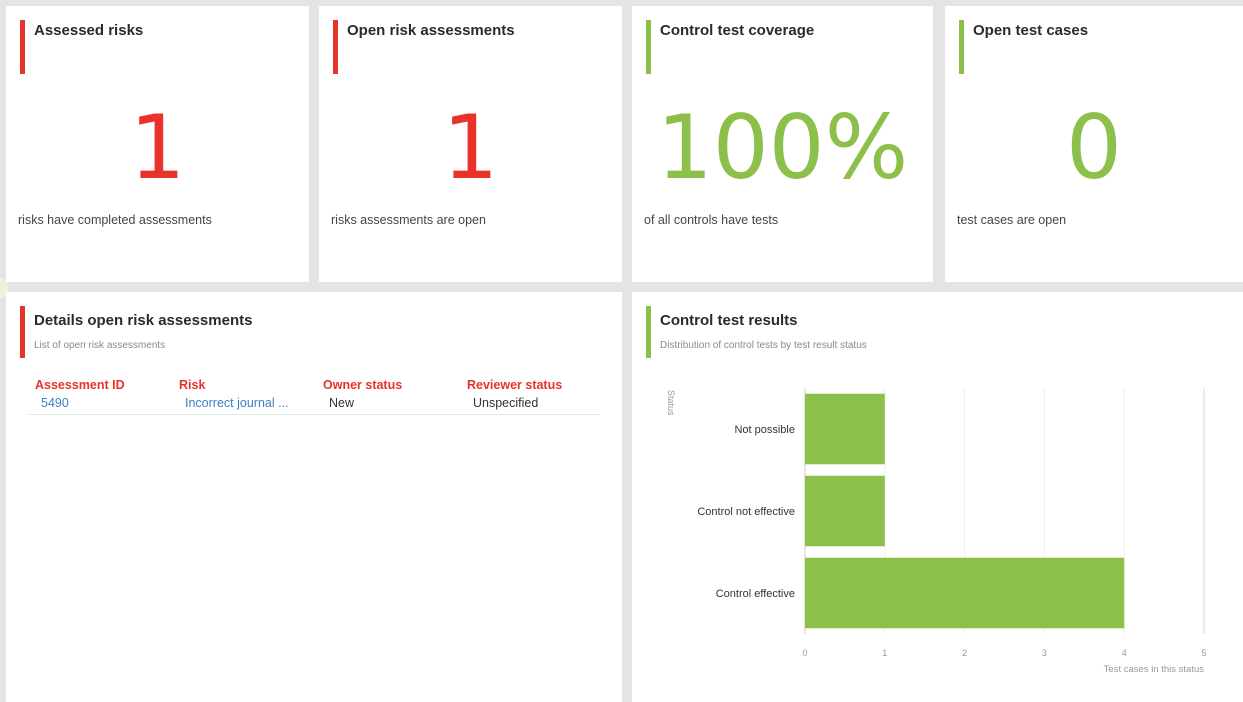 This screenshot has width=1243, height=702. What do you see at coordinates (389, 385) in the screenshot?
I see `column-header-owner-status: Owner status` at bounding box center [389, 385].